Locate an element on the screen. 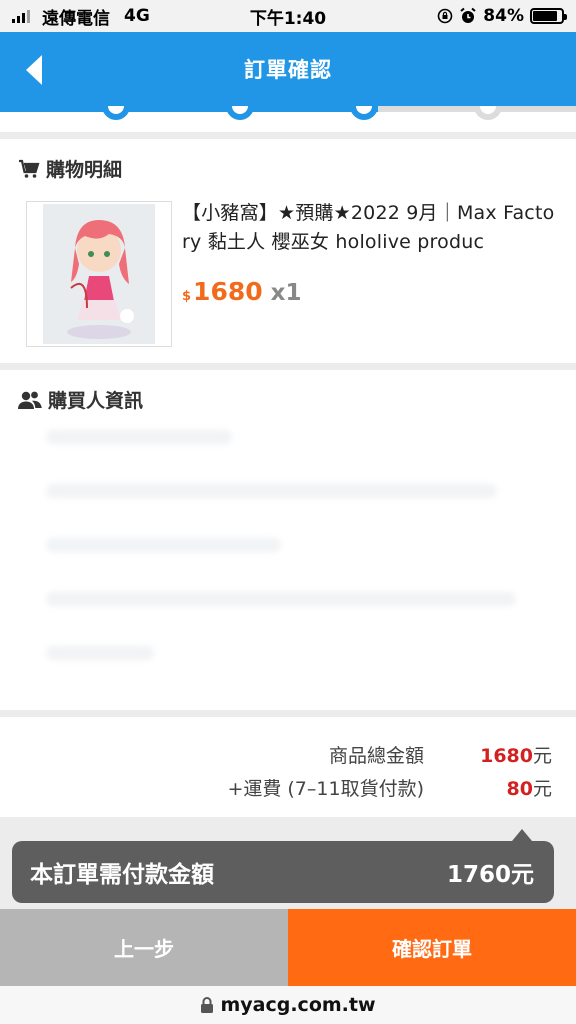 Image resolution: width=576 pixels, height=1024 pixels. shipping-value: 80元 is located at coordinates (529, 789).